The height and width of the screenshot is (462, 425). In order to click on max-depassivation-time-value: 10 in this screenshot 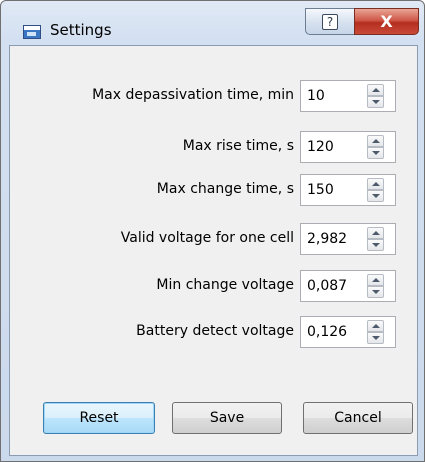, I will do `click(316, 96)`.